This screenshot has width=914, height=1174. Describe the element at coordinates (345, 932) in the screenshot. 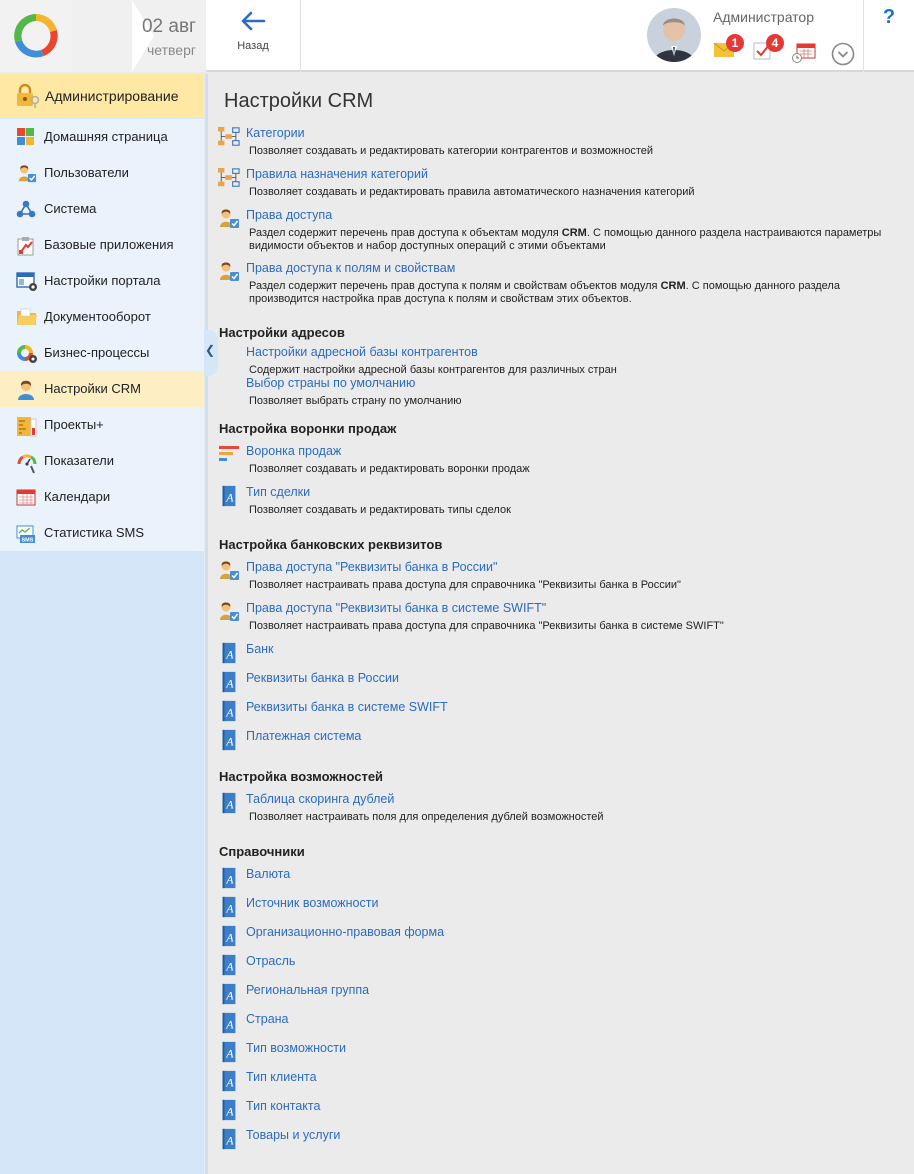

I see `dictionary-link: Организационно-правовая форма` at that location.